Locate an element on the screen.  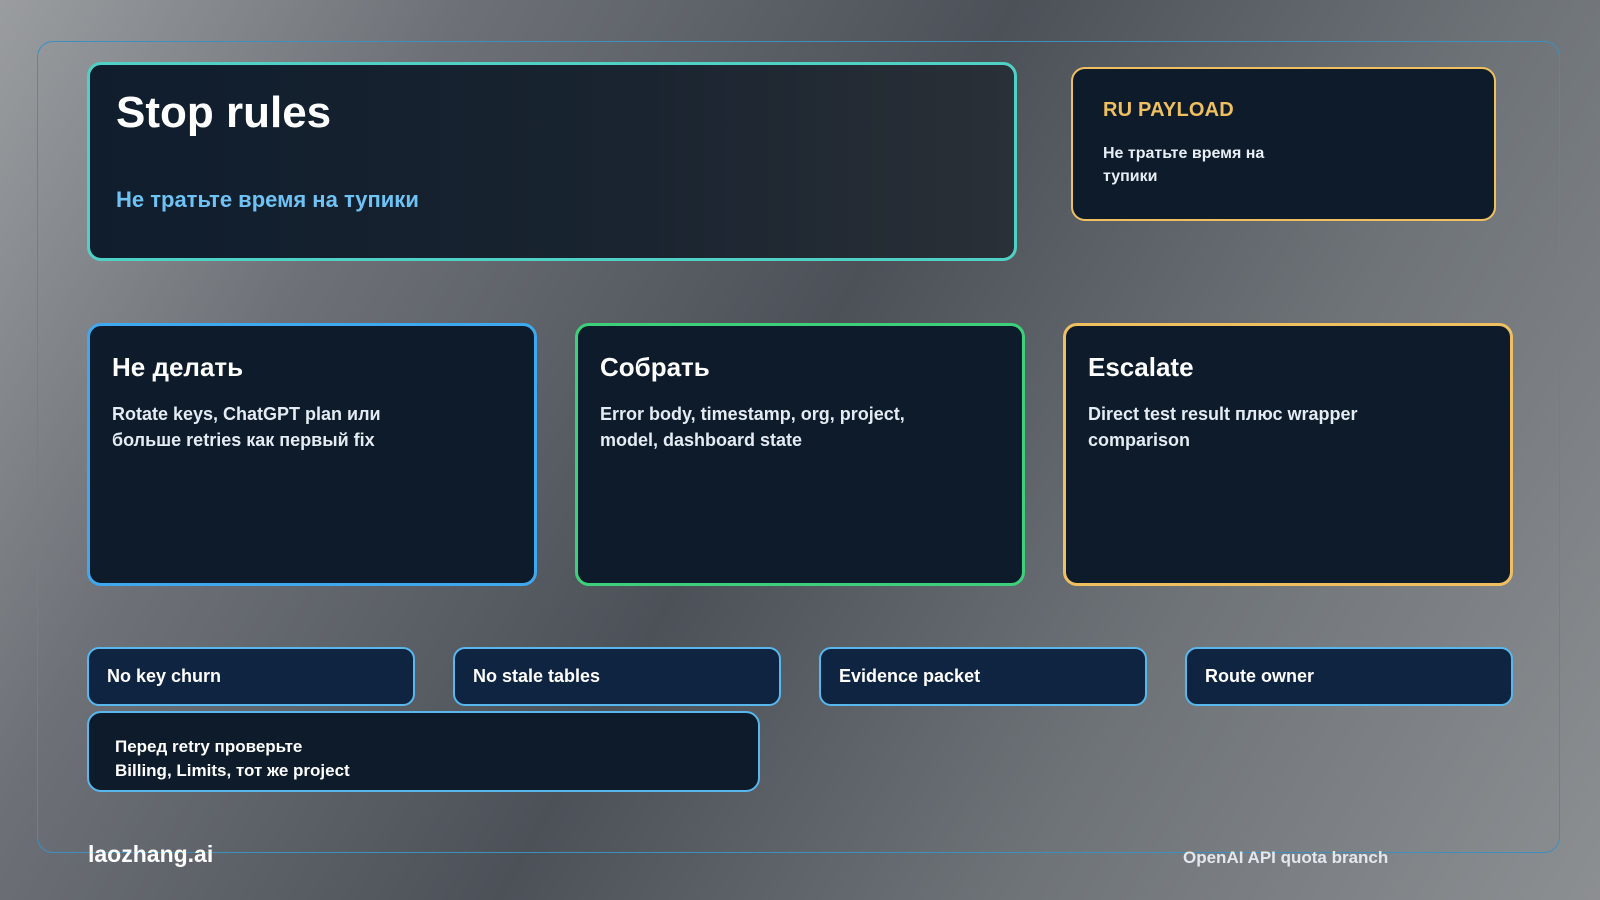
tag-route-owner: Route owner is located at coordinates (1349, 676).